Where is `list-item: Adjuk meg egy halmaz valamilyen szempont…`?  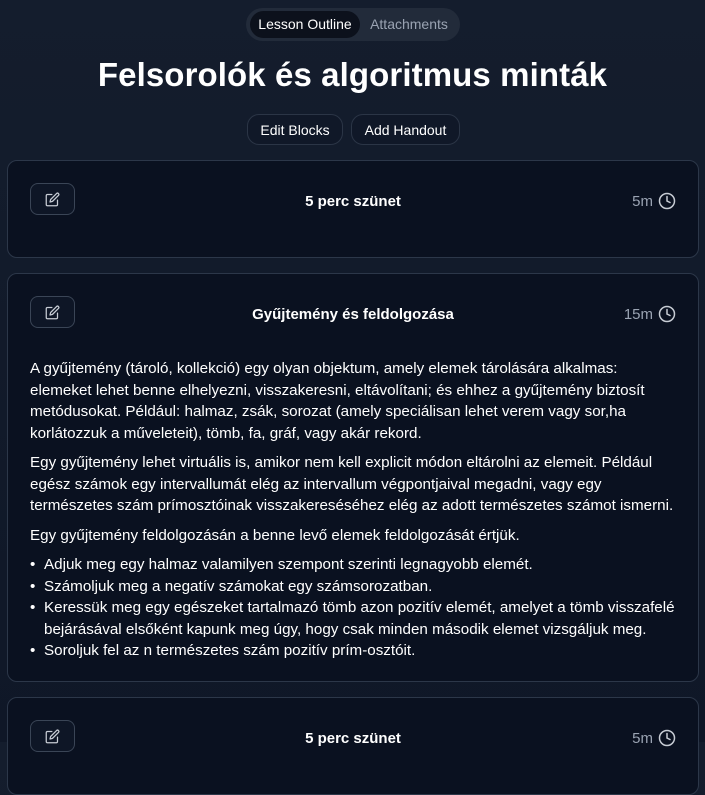 list-item: Adjuk meg egy halmaz valamilyen szempont… is located at coordinates (356, 565).